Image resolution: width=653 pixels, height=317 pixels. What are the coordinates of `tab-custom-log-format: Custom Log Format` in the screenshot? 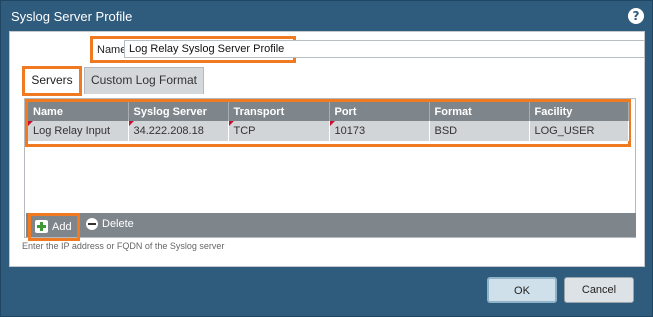 It's located at (144, 80).